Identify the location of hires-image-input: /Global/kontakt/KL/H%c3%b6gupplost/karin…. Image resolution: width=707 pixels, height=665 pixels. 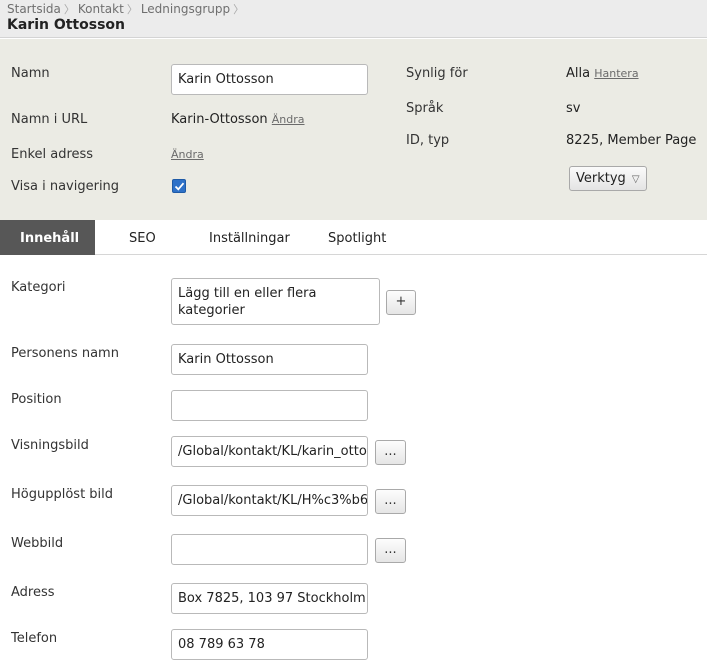
(269, 500).